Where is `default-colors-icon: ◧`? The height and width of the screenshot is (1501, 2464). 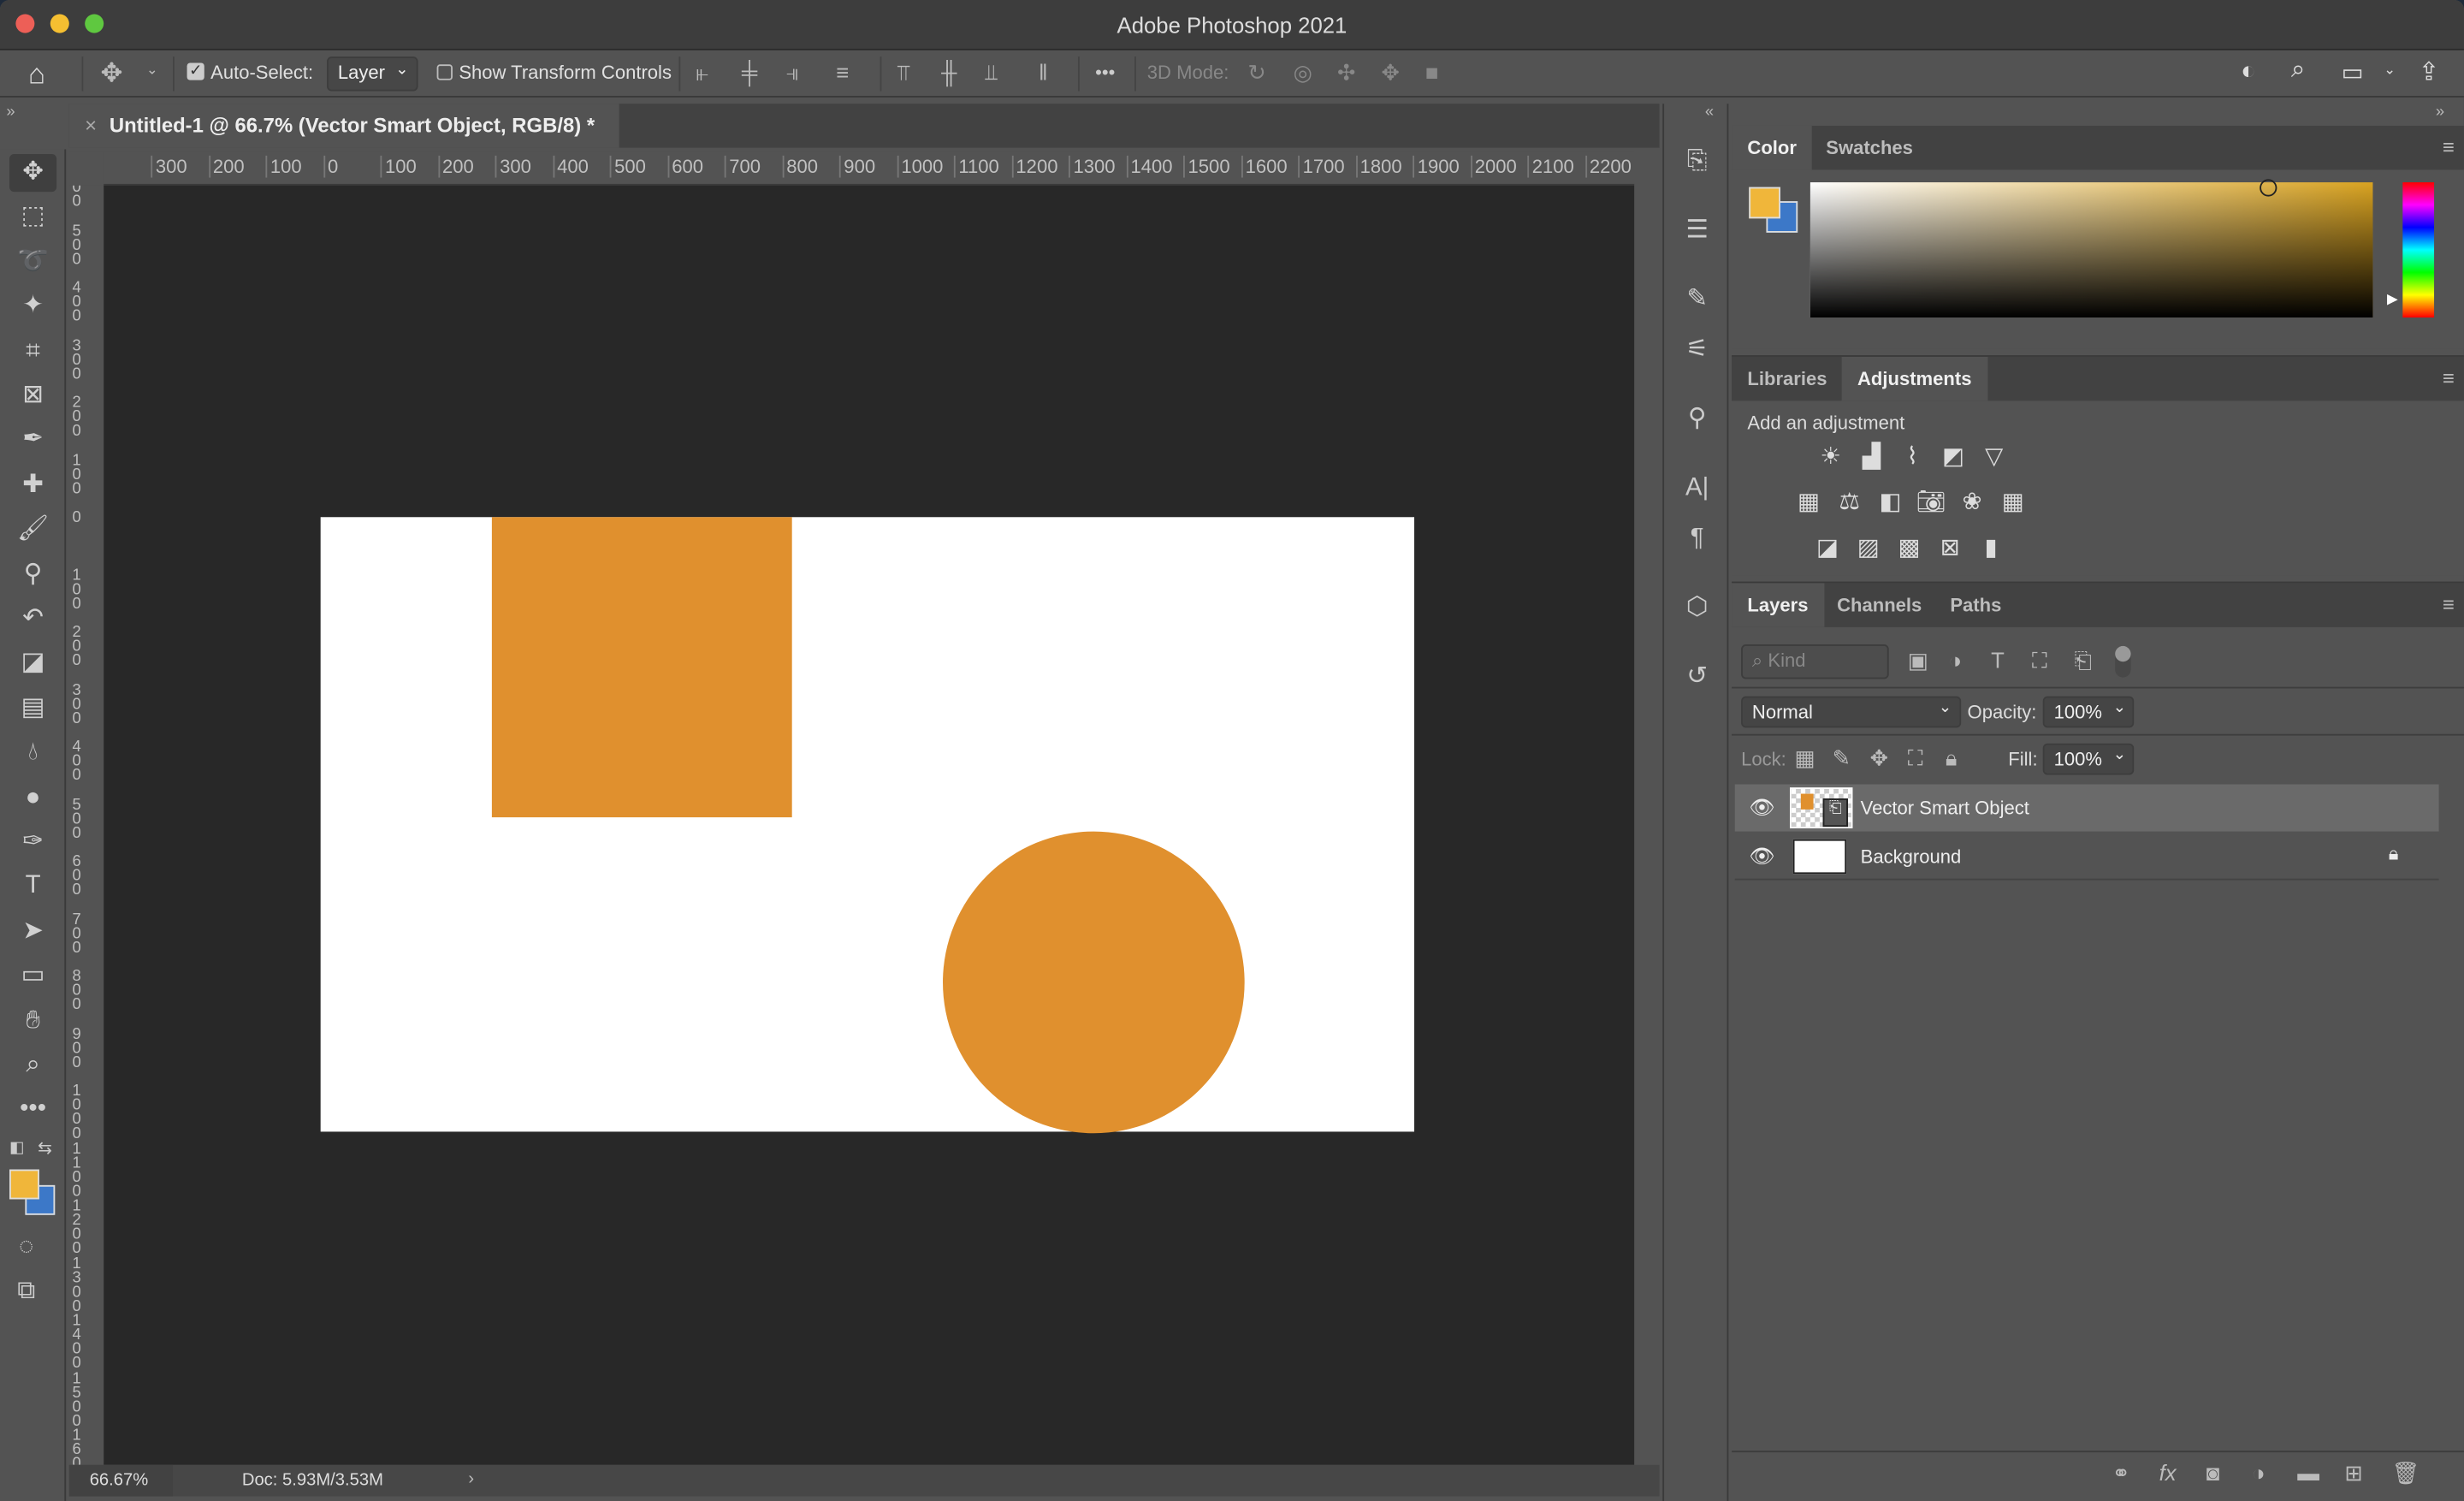
default-colors-icon: ◧ is located at coordinates (16, 1148).